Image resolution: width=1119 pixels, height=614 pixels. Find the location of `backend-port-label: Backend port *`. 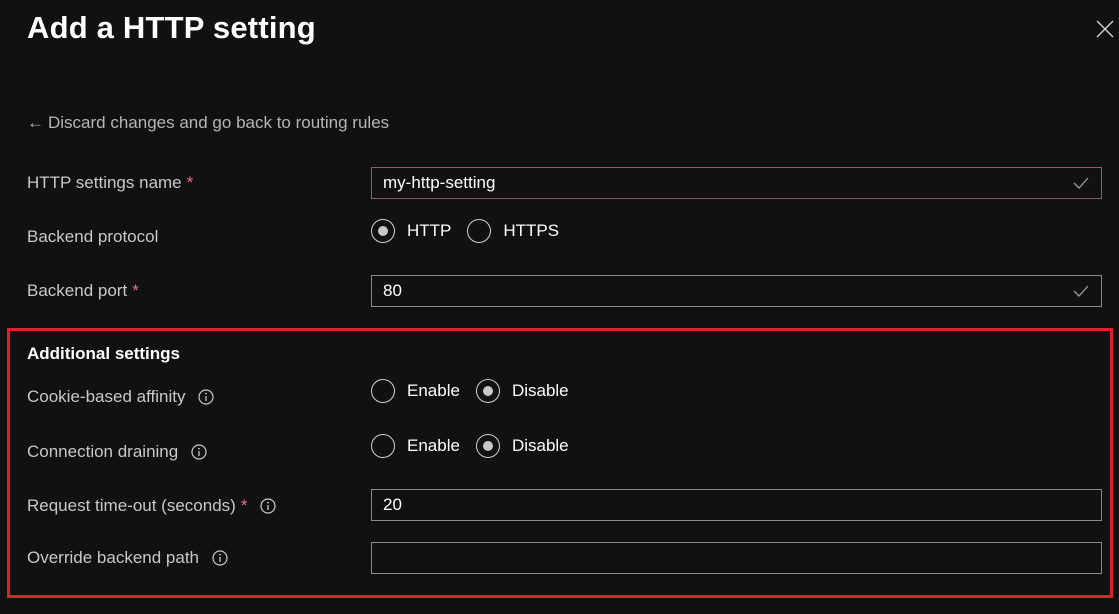

backend-port-label: Backend port * is located at coordinates (83, 291).